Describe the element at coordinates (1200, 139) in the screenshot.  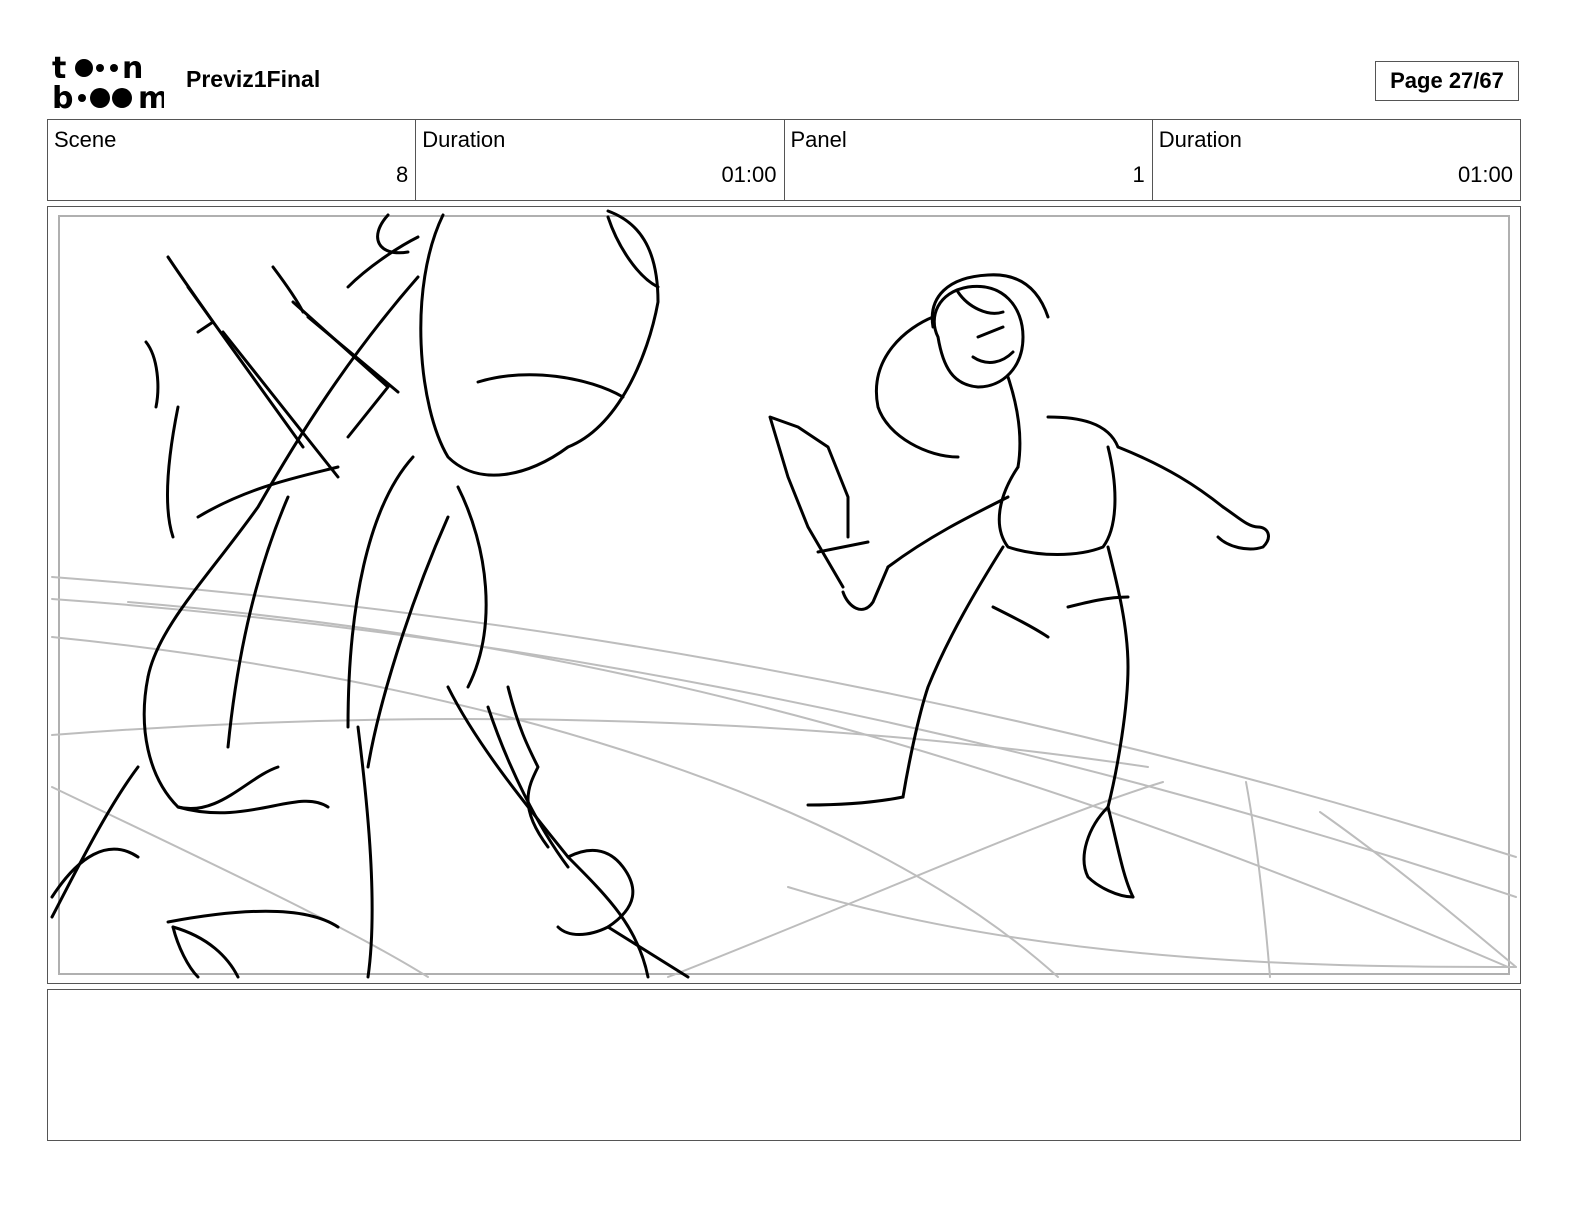
I see `panel-duration-label: Duration` at that location.